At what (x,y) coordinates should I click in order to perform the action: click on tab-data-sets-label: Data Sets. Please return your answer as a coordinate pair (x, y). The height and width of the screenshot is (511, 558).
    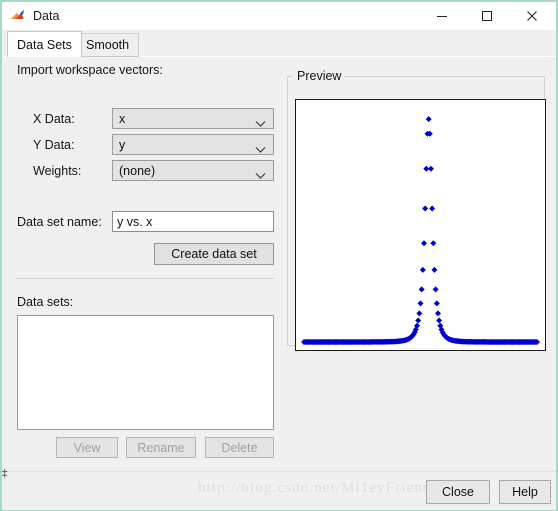
    Looking at the image, I should click on (44, 44).